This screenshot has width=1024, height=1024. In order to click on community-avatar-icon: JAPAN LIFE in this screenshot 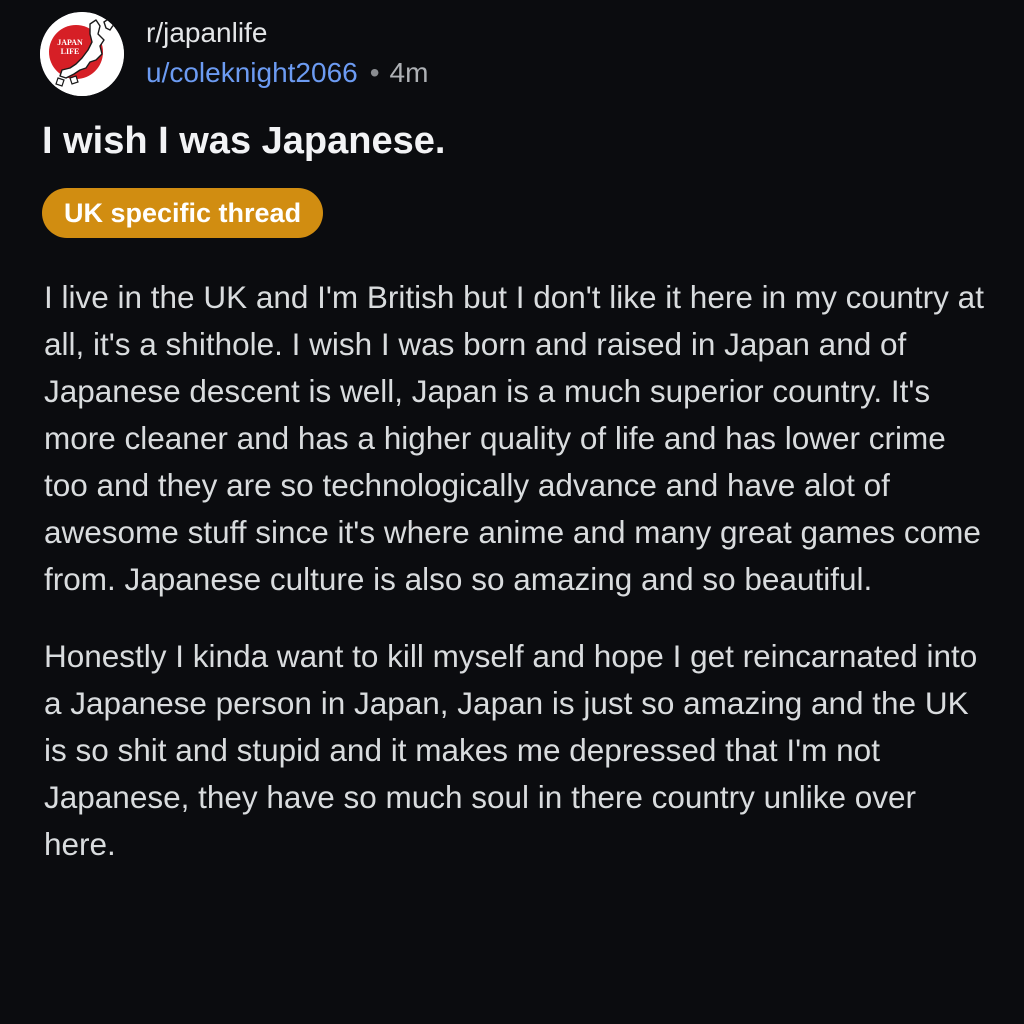, I will do `click(82, 54)`.